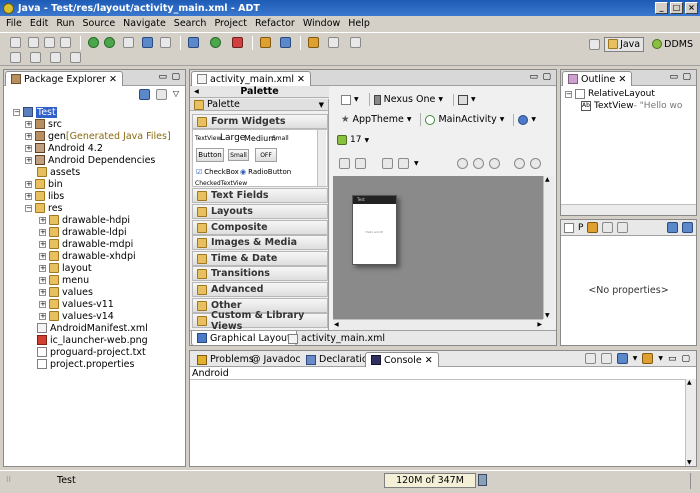 This screenshot has height=493, width=700. Describe the element at coordinates (147, 42) in the screenshot. I see `new-android-project-icon` at that location.